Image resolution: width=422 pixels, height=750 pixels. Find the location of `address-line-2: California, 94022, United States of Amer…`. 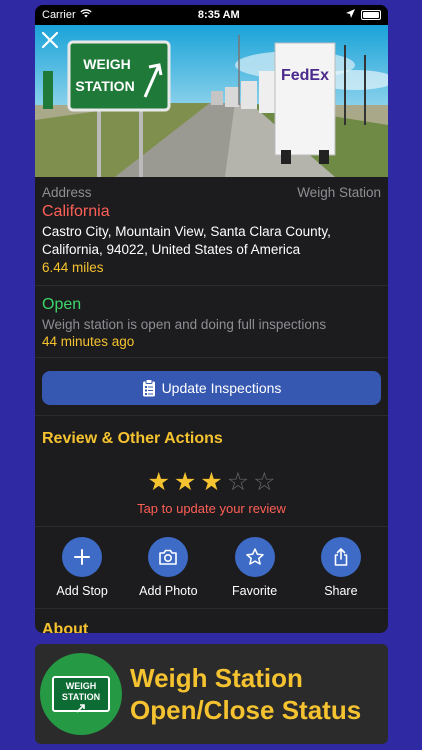

address-line-2: California, 94022, United States of Amer… is located at coordinates (171, 249).